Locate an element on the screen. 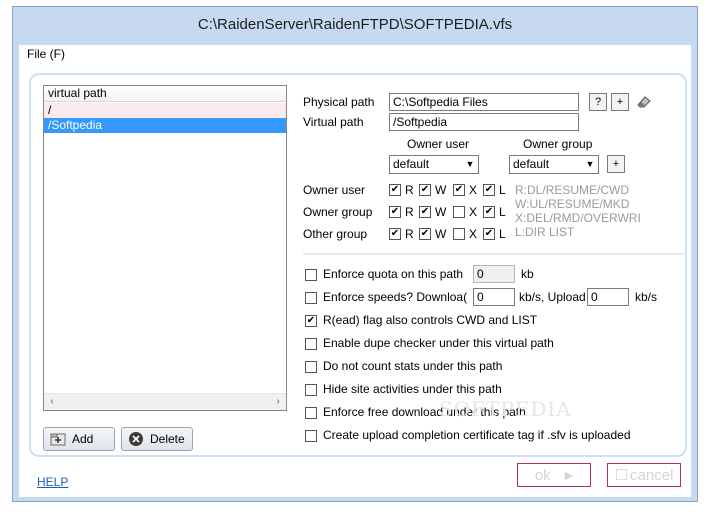 This screenshot has height=520, width=717. perm-other-group-x-checkbox is located at coordinates (459, 234).